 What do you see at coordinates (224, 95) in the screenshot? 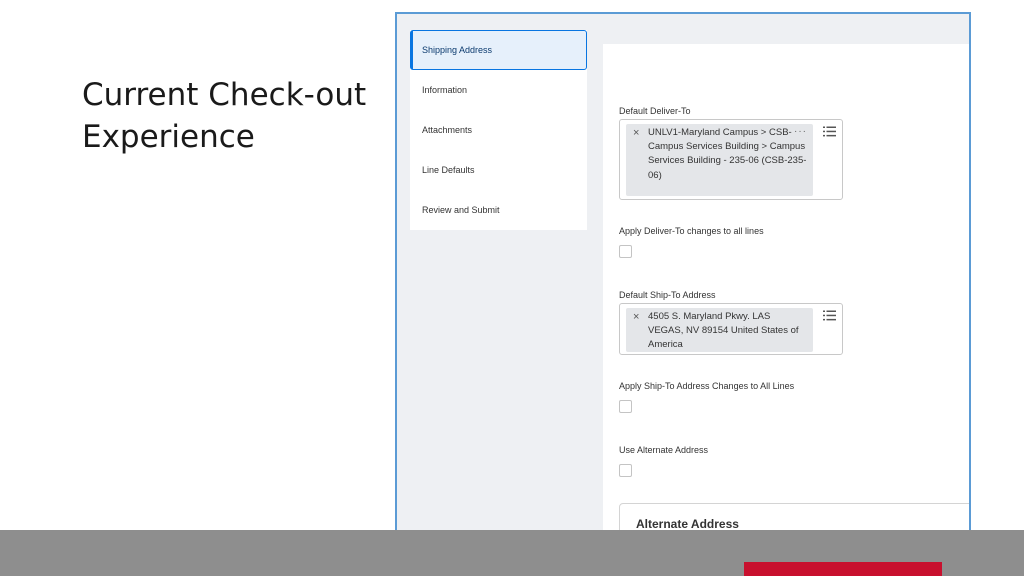
I see `slide-title-line-1: Current Check-out` at bounding box center [224, 95].